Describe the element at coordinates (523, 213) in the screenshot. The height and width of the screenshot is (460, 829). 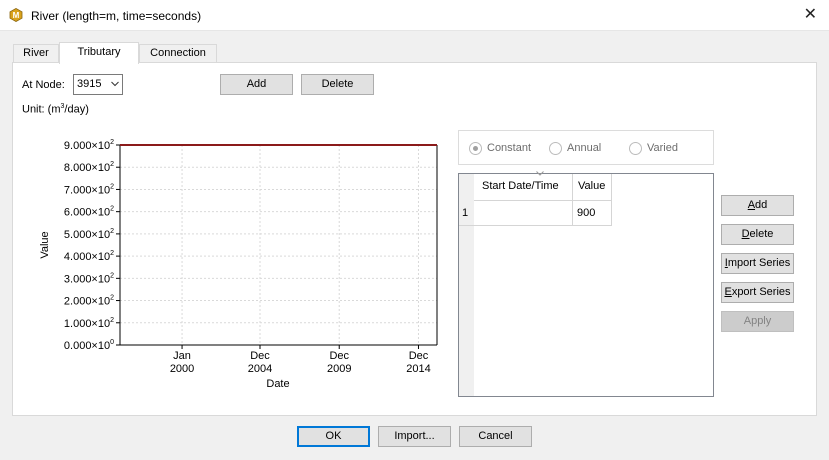
I see `cell-start` at that location.